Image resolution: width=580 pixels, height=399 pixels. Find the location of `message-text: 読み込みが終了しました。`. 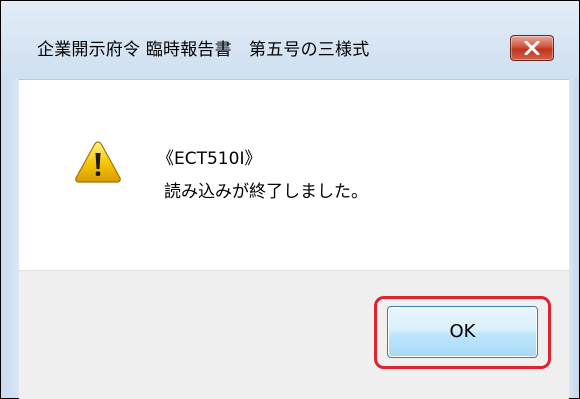

message-text: 読み込みが終了しました。 is located at coordinates (266, 192).